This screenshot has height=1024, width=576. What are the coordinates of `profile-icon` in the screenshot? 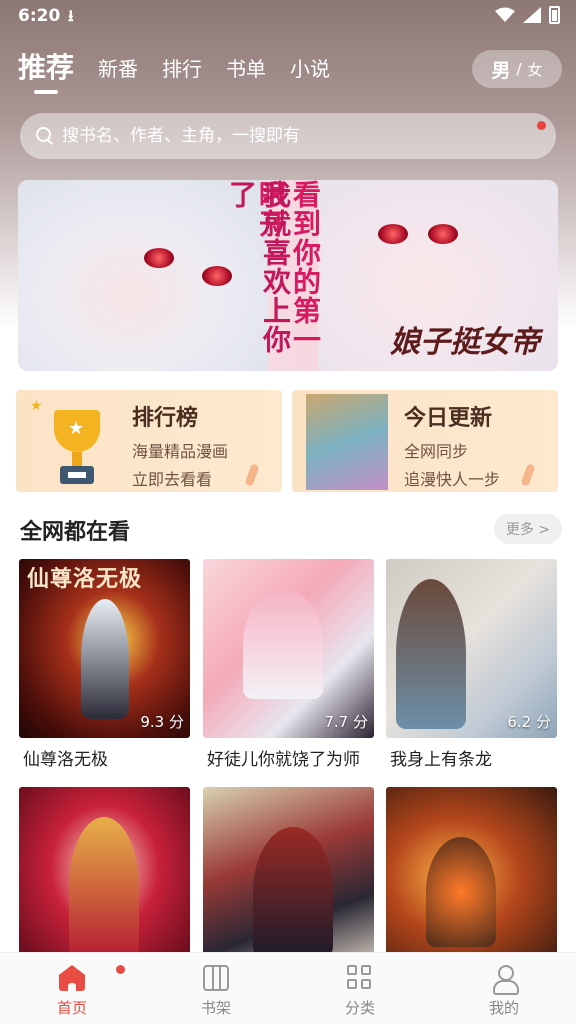 It's located at (505, 980).